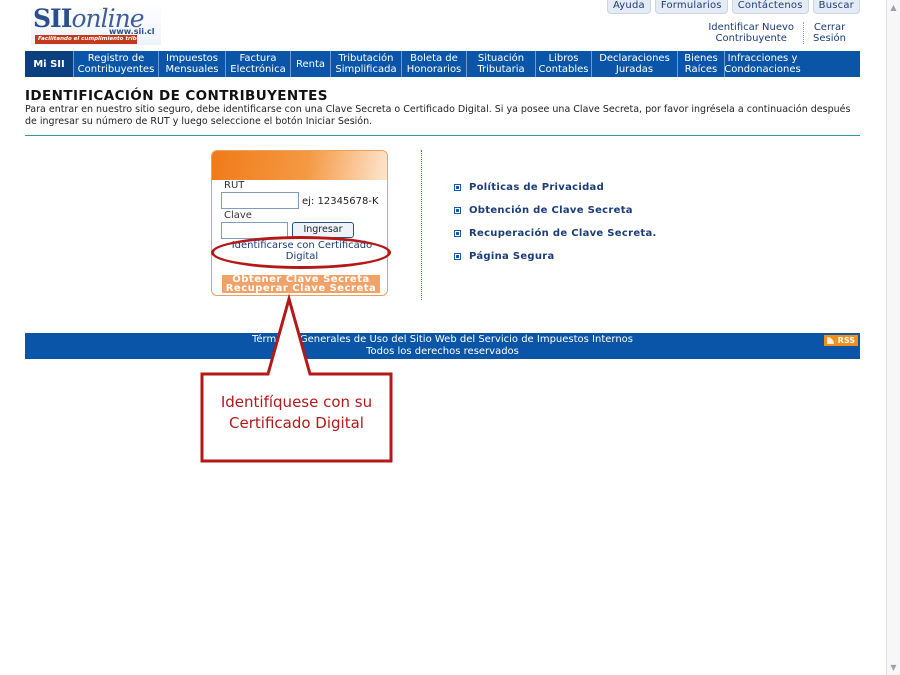 This screenshot has height=675, width=900. I want to click on identificar-nuevo-contribuyente-link: Identificar Nuevo Contribuyente, so click(752, 33).